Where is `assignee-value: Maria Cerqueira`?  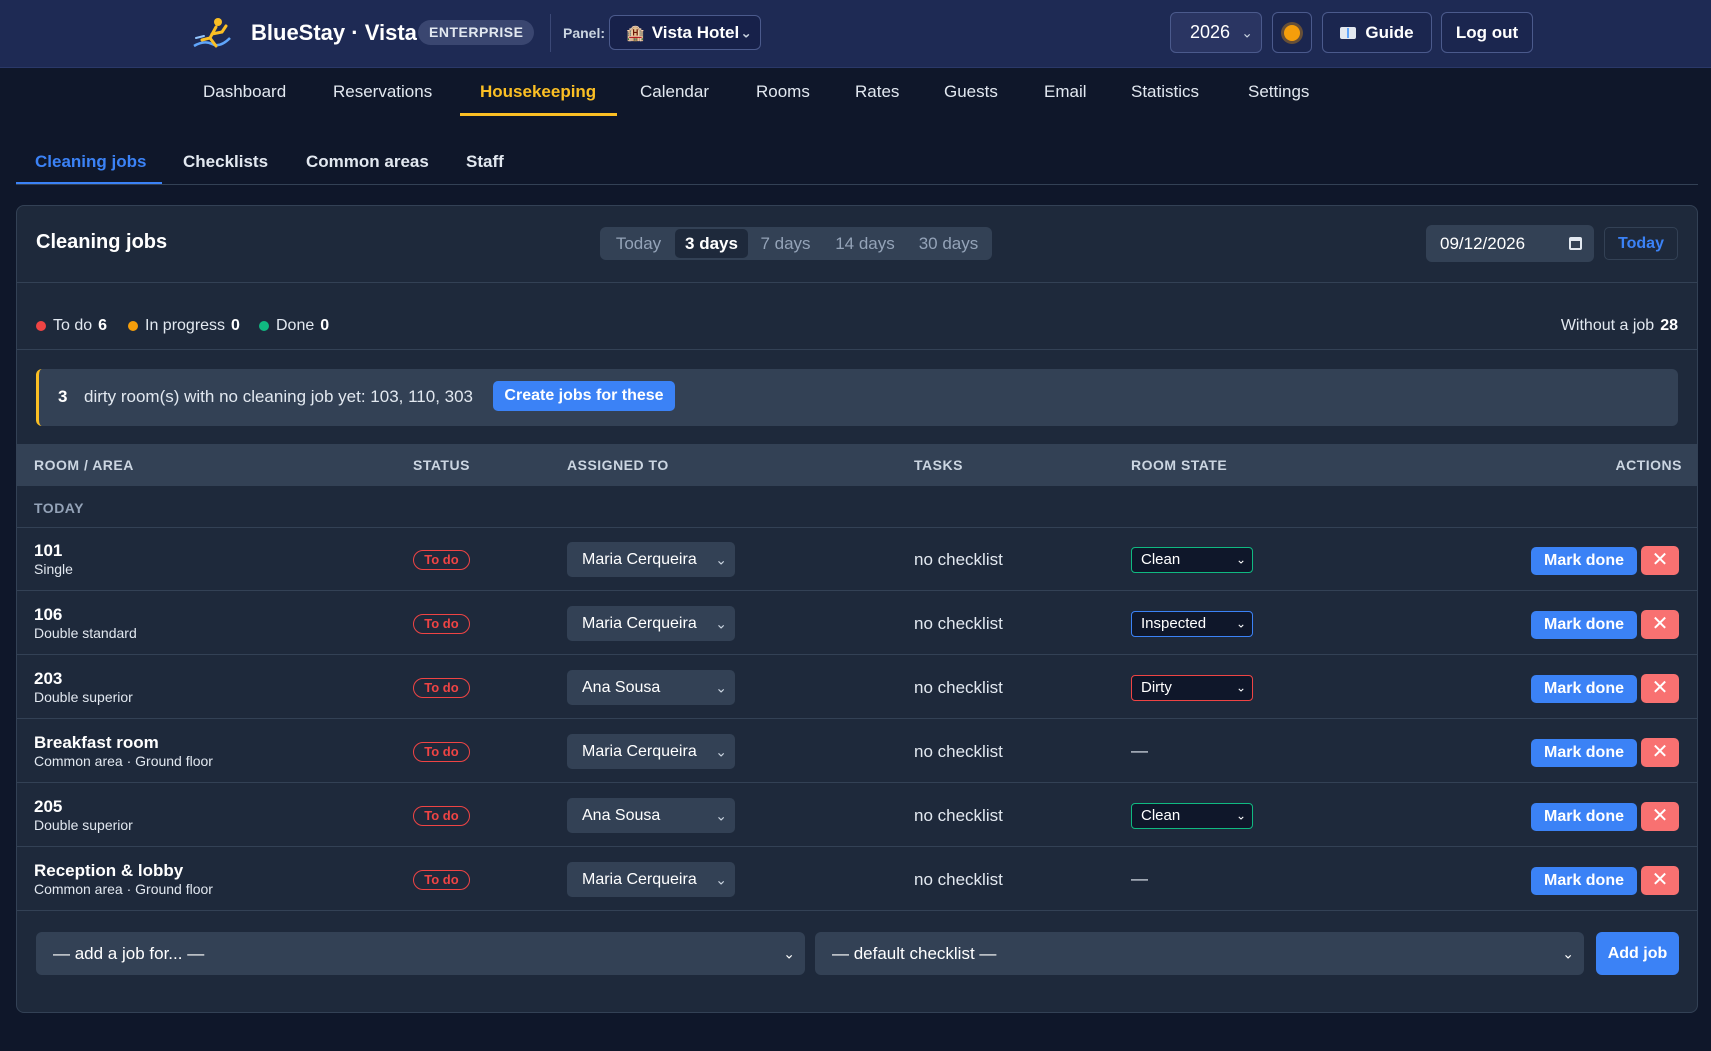
assignee-value: Maria Cerqueira is located at coordinates (639, 751).